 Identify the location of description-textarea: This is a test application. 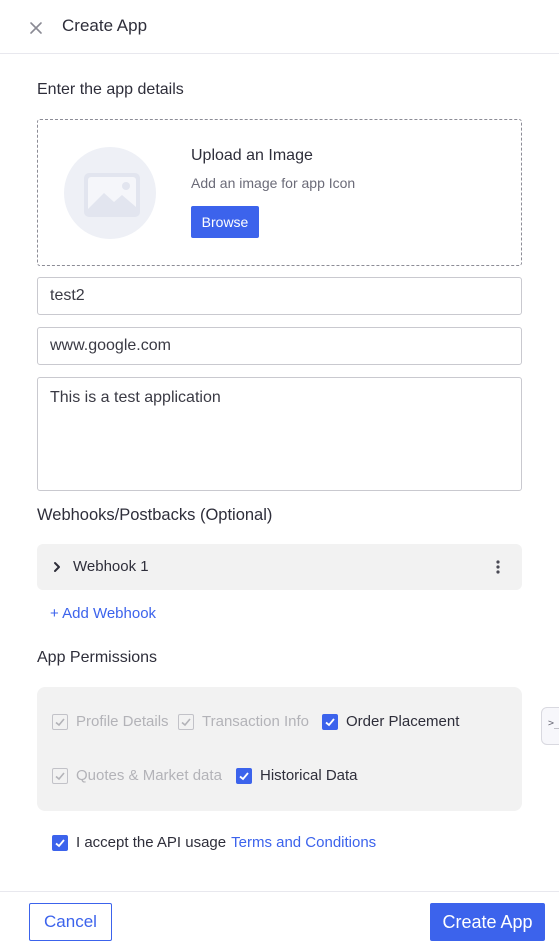
(279, 434).